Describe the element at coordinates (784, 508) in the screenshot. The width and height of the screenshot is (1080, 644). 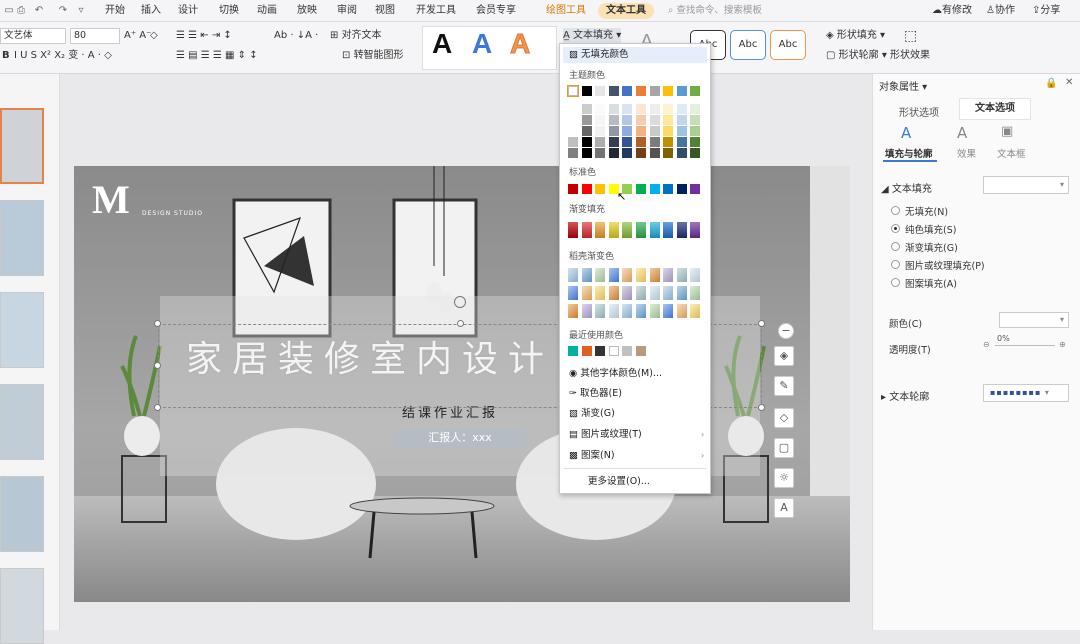
I see `text-box-icon: A` at that location.